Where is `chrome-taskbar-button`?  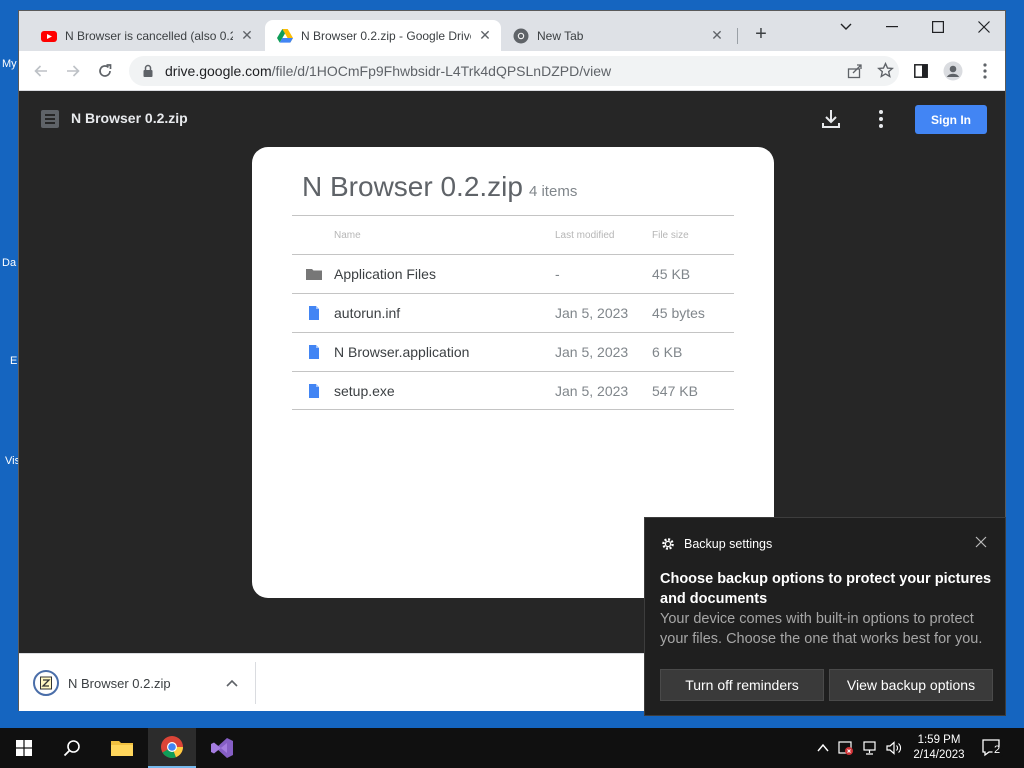 chrome-taskbar-button is located at coordinates (172, 748).